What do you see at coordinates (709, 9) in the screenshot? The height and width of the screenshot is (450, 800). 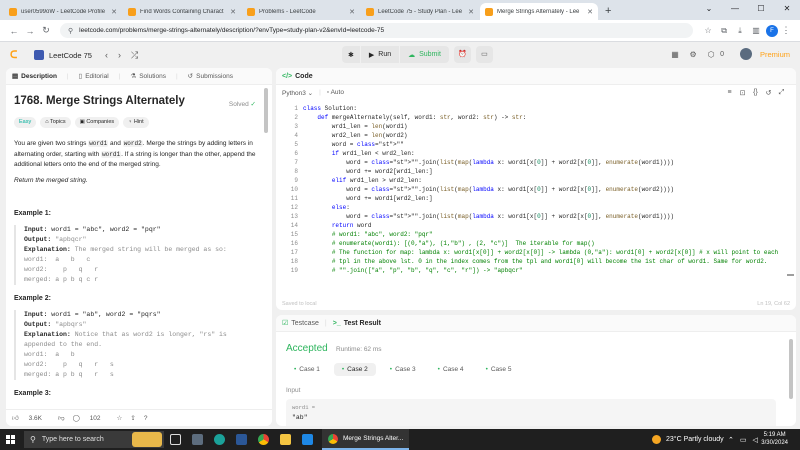 I see `chevron-down-icon: ⌄` at bounding box center [709, 9].